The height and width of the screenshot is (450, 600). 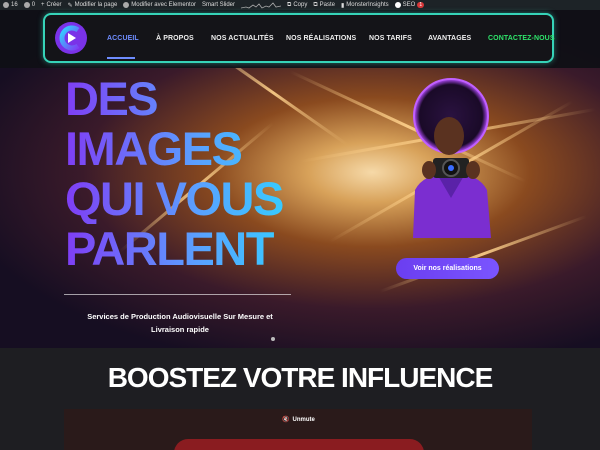 I want to click on nav-item-accueil: ACCUEIL, so click(x=123, y=38).